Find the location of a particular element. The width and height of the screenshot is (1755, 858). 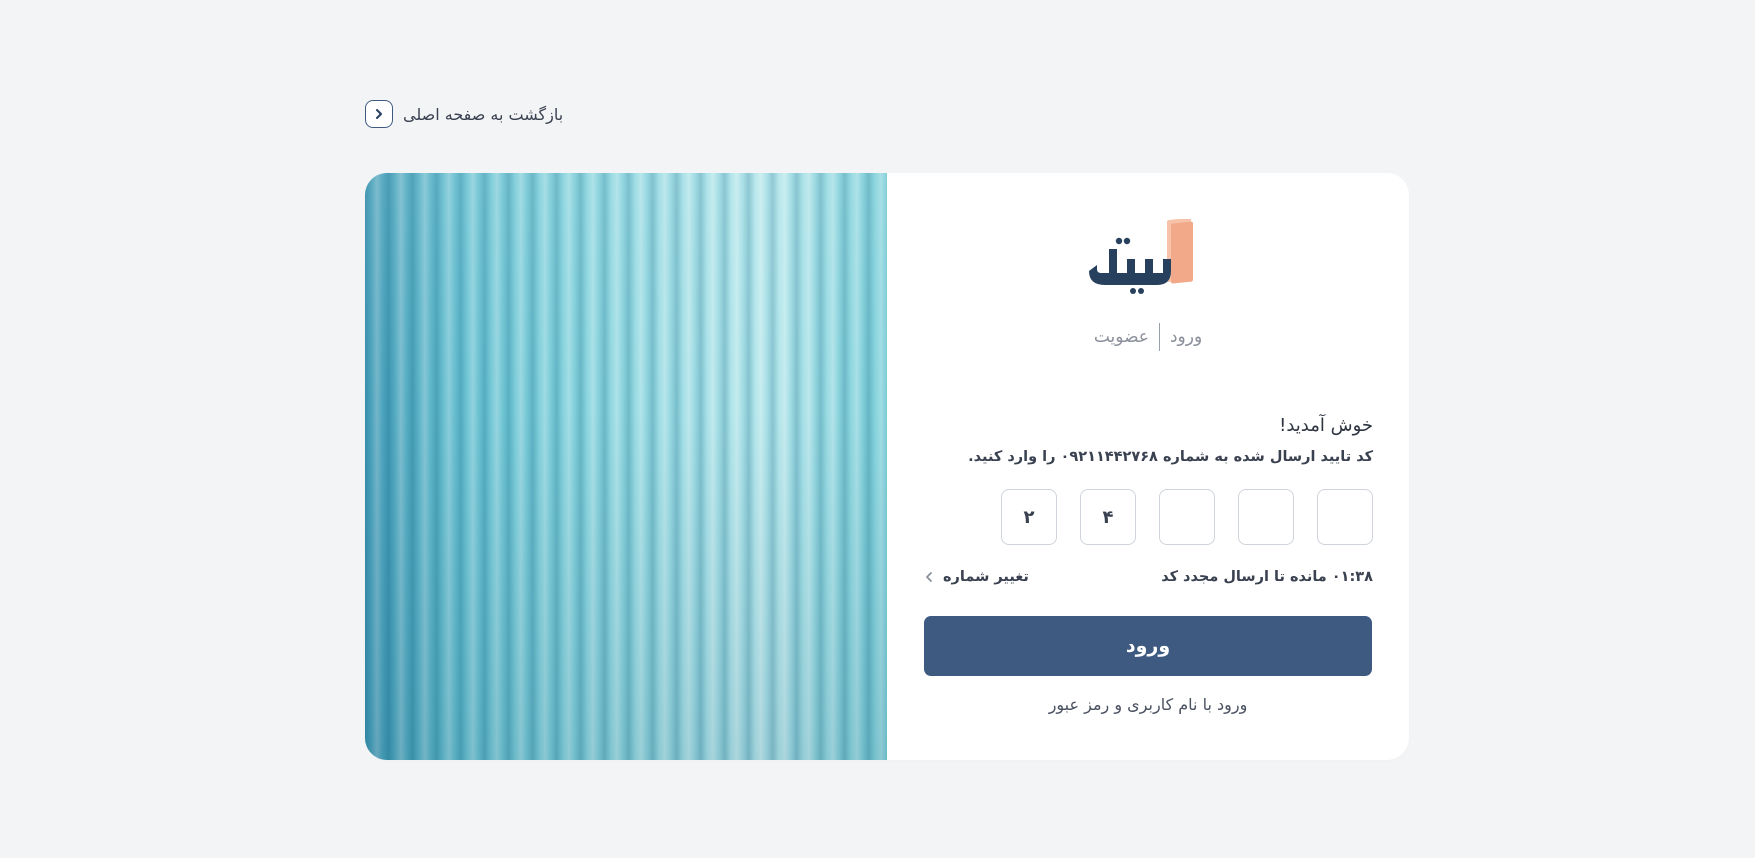

welcome-heading: خوش آمدید! is located at coordinates (1326, 425).